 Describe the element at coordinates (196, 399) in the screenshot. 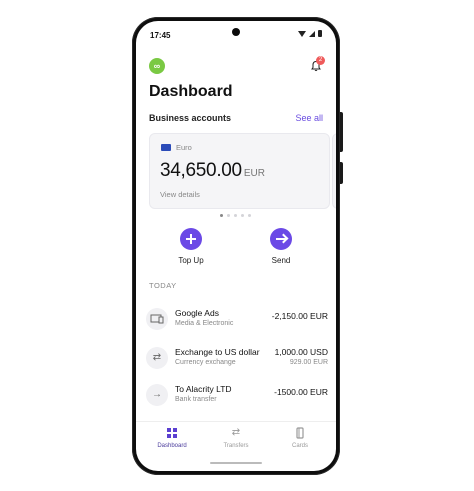

I see `transaction-subtitle: Bank transfer` at that location.